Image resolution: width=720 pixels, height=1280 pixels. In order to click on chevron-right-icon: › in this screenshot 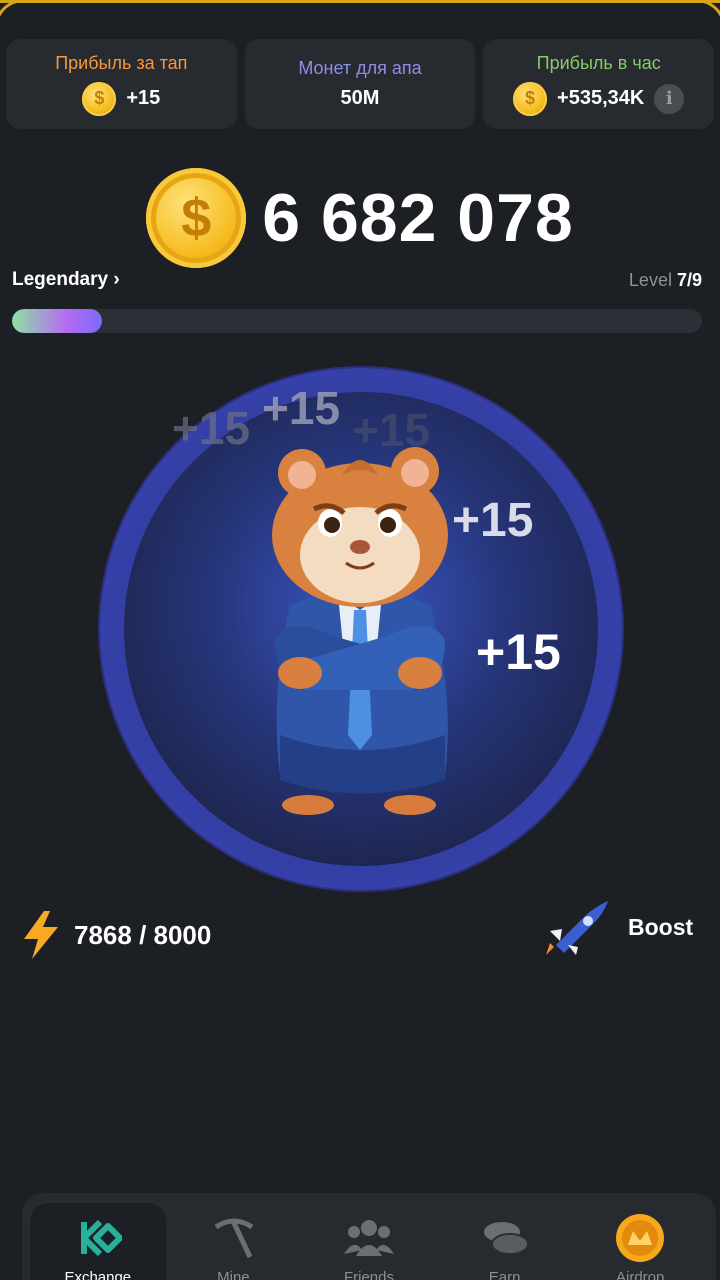, I will do `click(116, 279)`.